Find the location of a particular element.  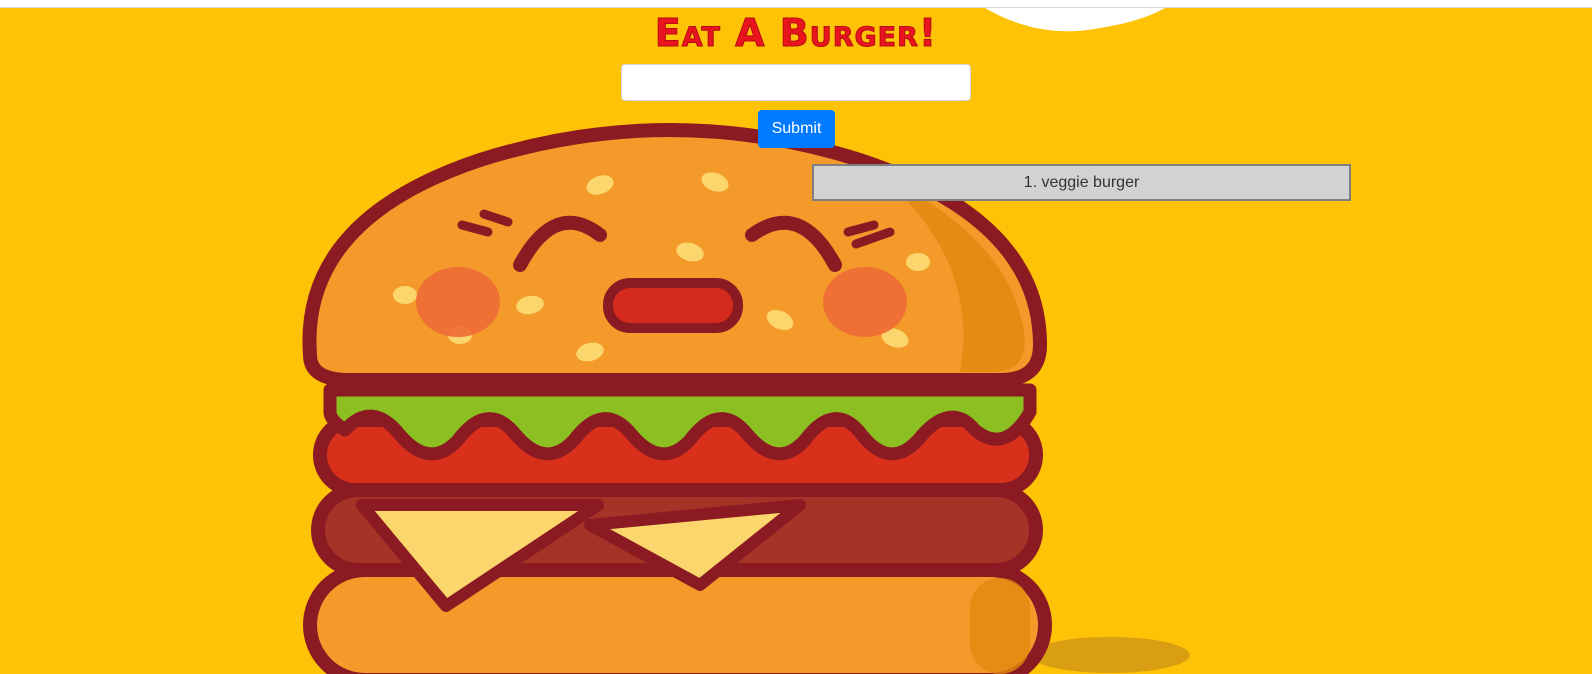

submit-button: Submit is located at coordinates (796, 129).